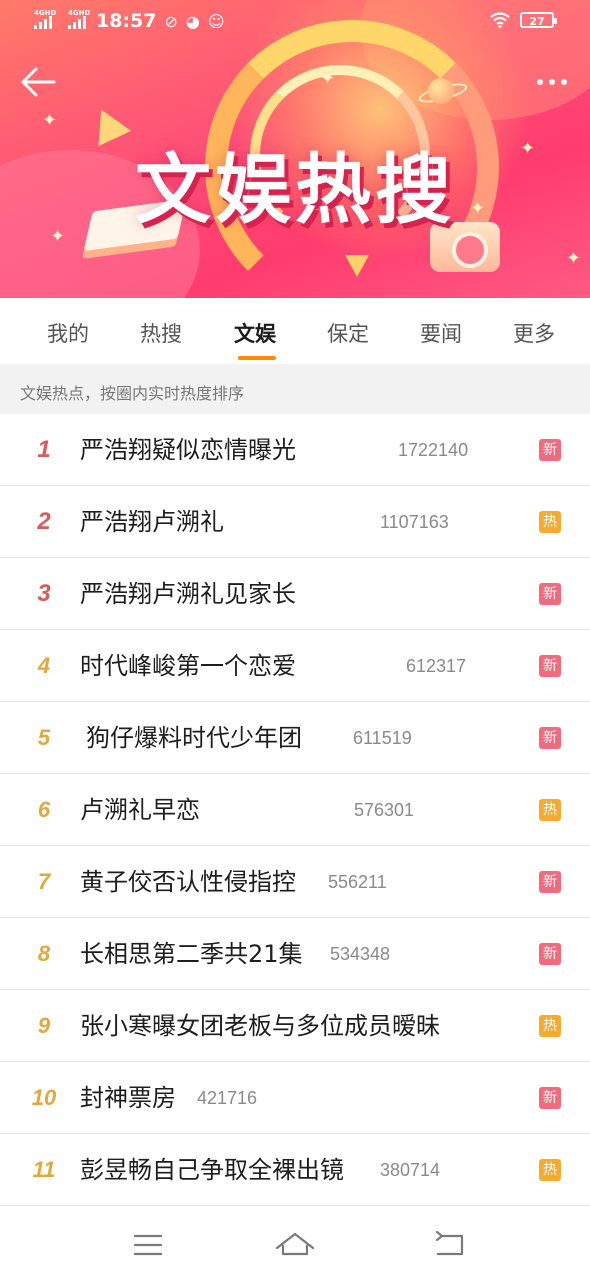 Image resolution: width=590 pixels, height=1280 pixels. Describe the element at coordinates (382, 738) in the screenshot. I see `item-count: 611519` at that location.